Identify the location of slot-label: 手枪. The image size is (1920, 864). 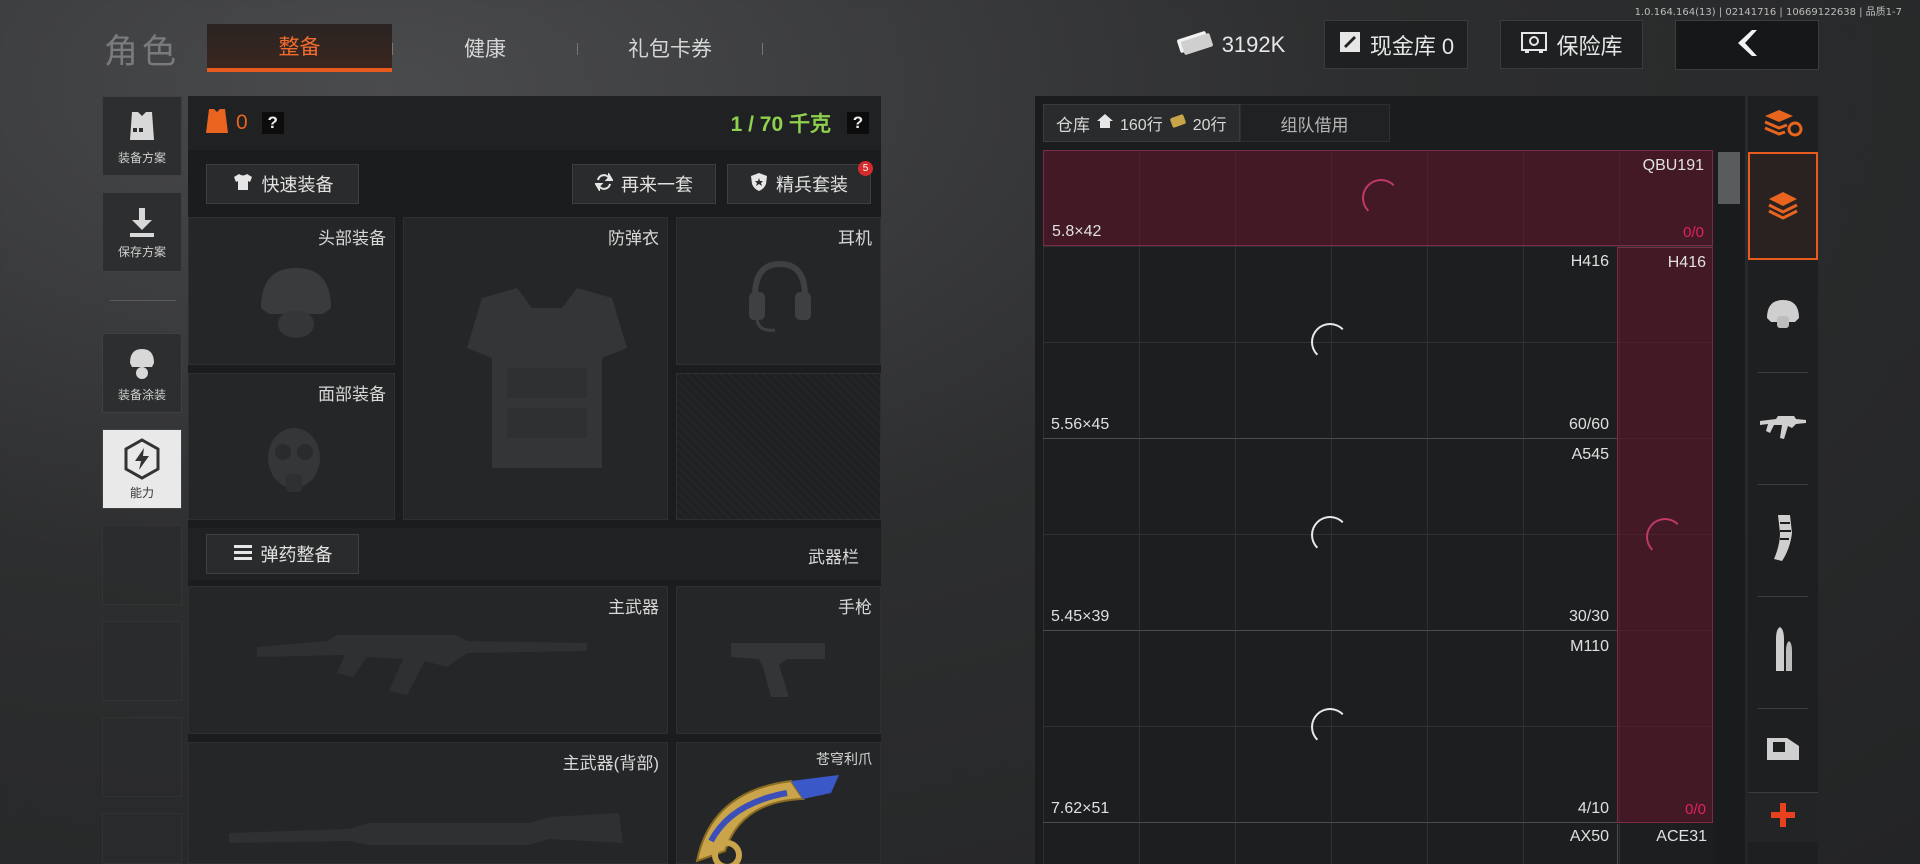
(855, 607).